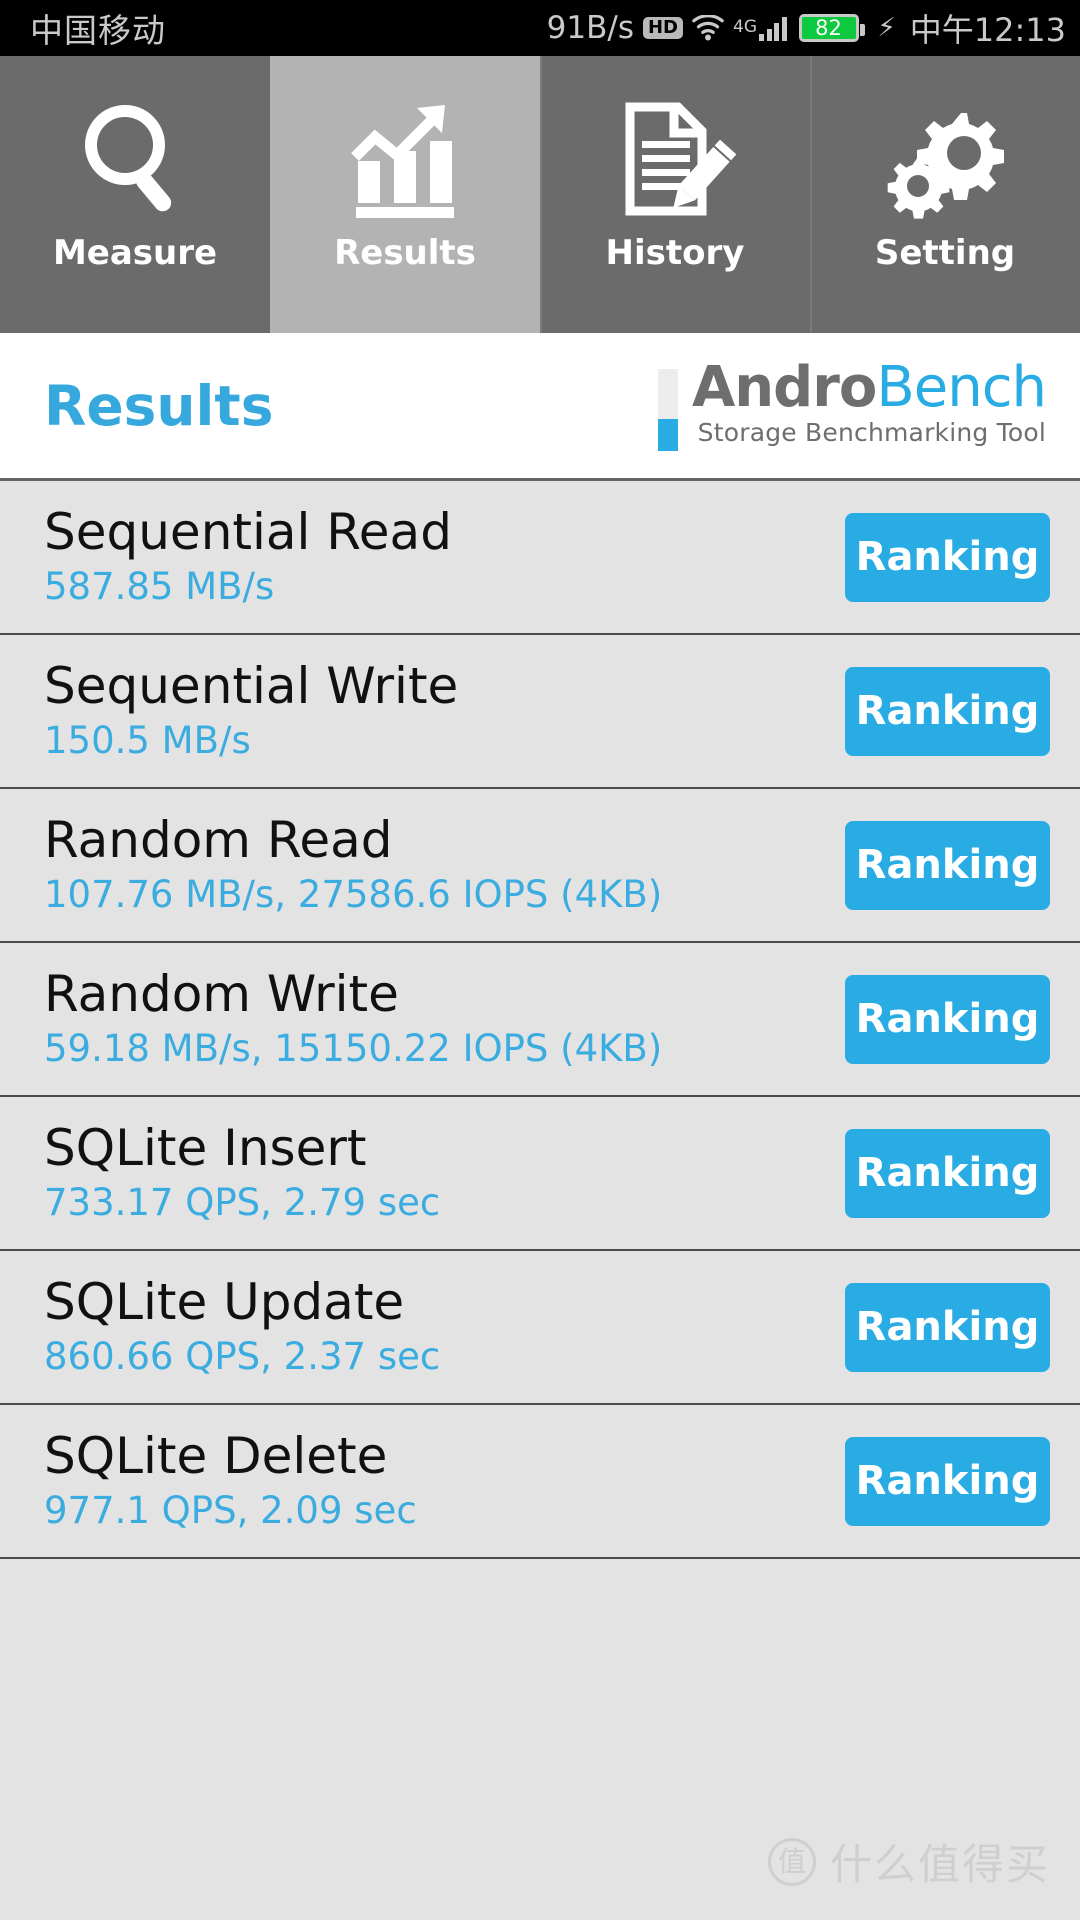 The image size is (1080, 1920). I want to click on result-title: Random Write, so click(221, 993).